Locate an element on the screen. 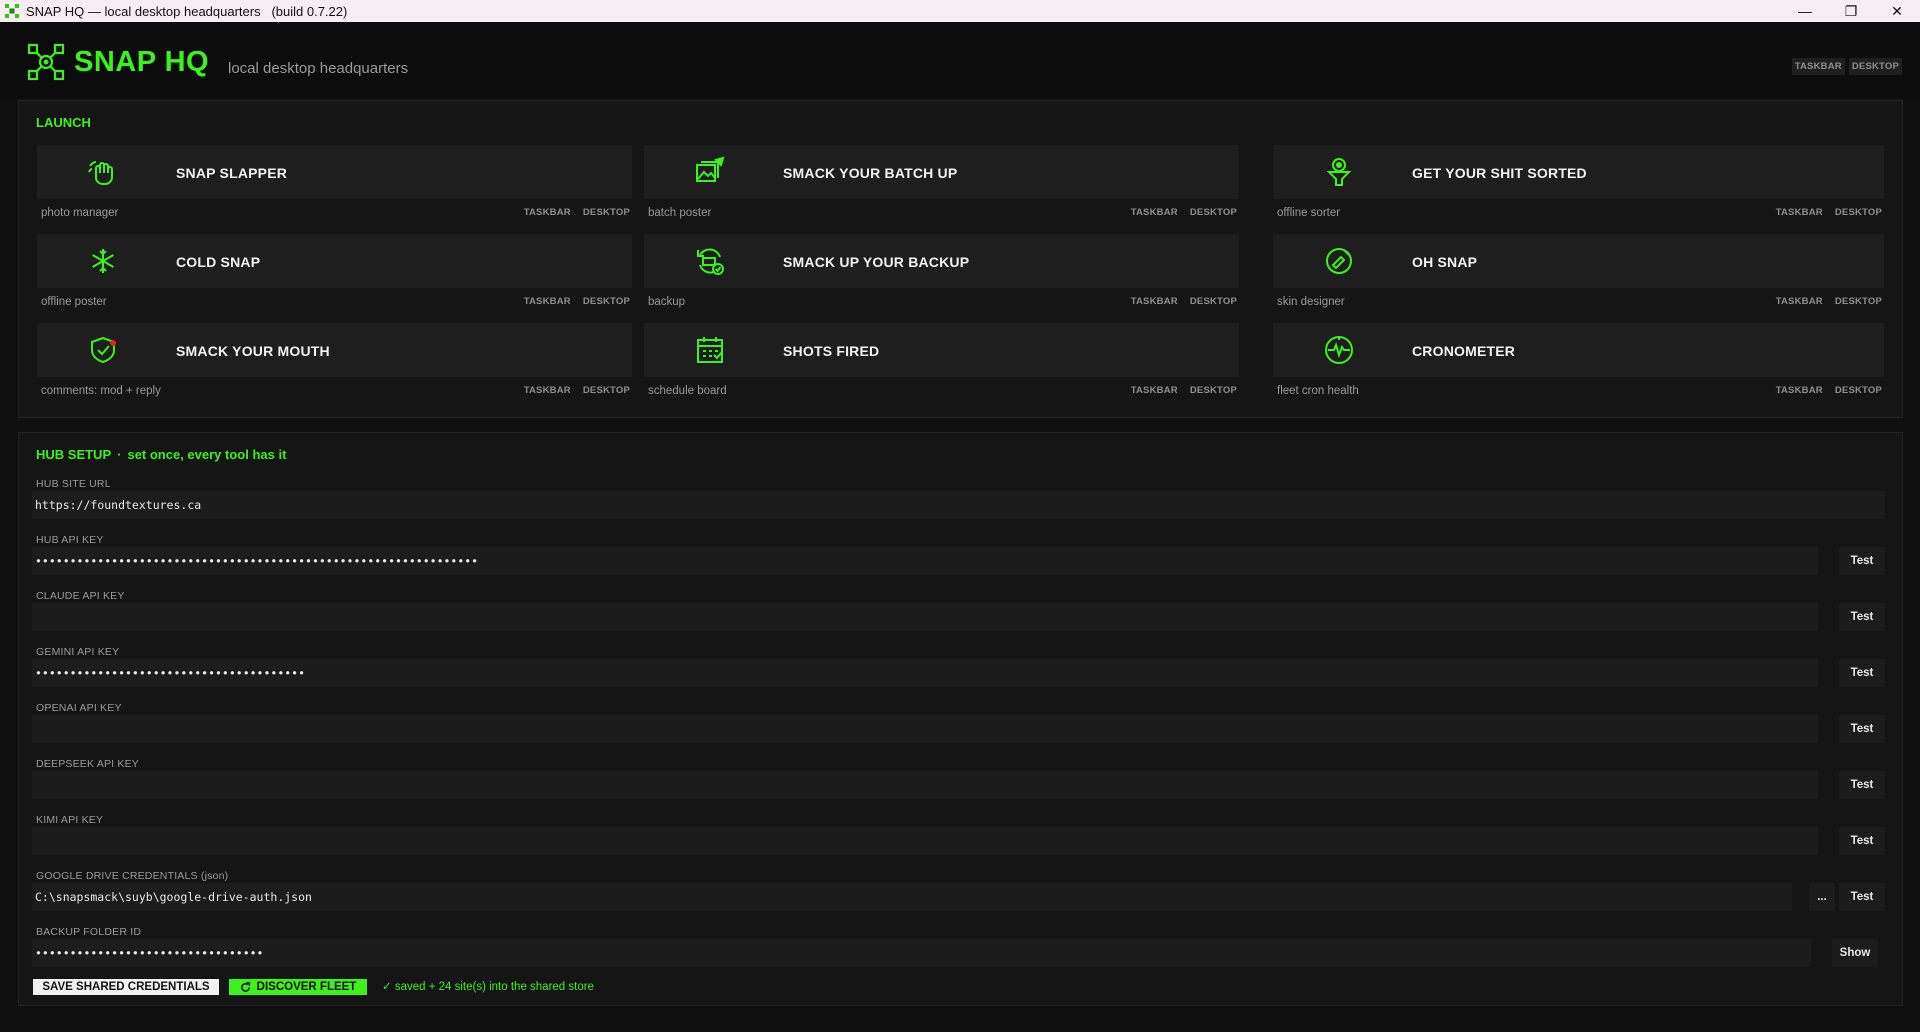  gemini-api-key-label: GEMINI API KEY is located at coordinates (78, 652).